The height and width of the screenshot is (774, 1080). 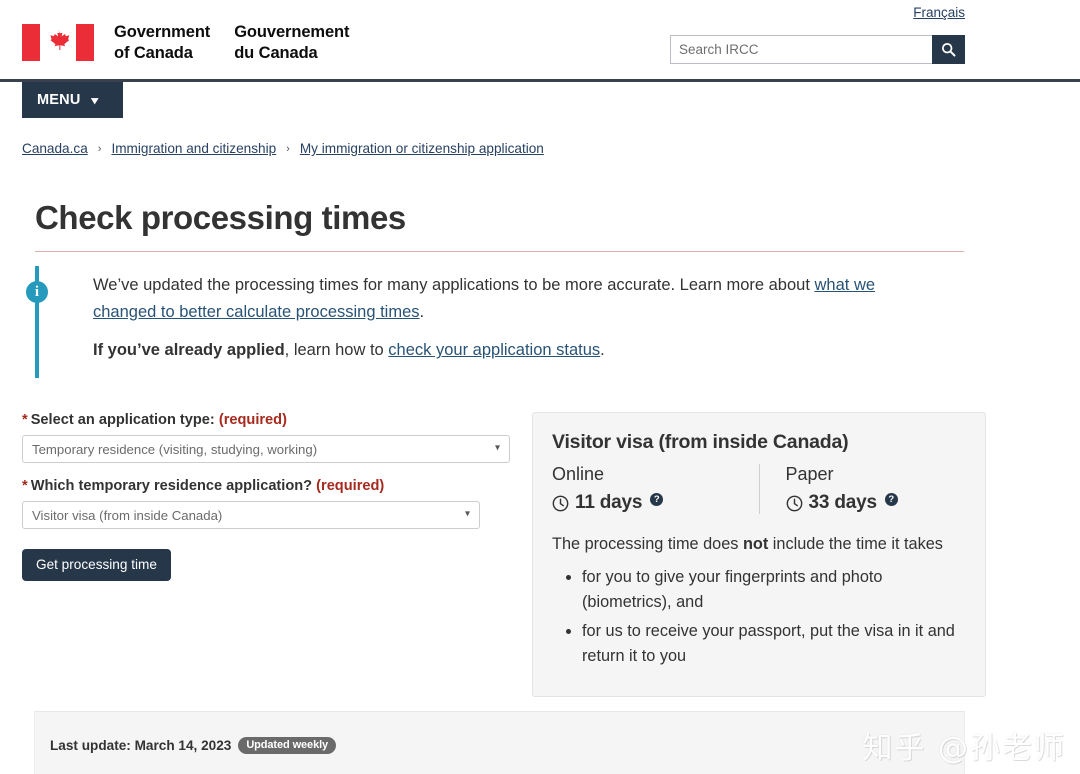 What do you see at coordinates (540, 101) in the screenshot?
I see `main-menu-bar: MENU ▾` at bounding box center [540, 101].